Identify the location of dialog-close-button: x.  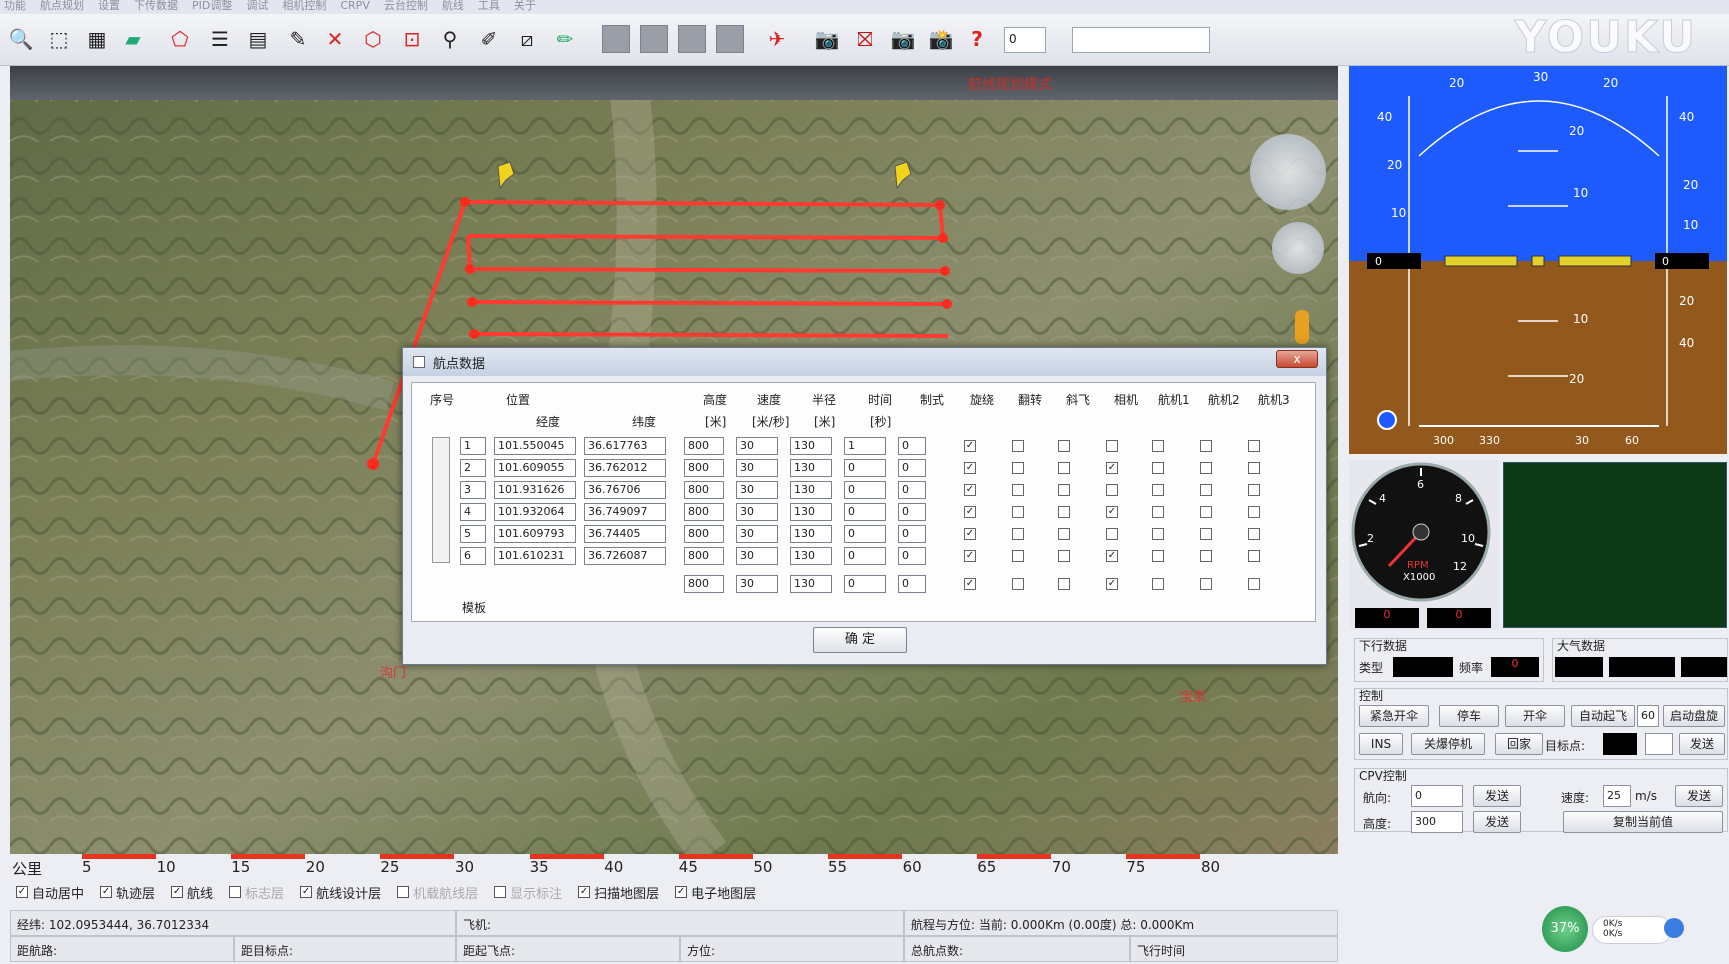
(1297, 359).